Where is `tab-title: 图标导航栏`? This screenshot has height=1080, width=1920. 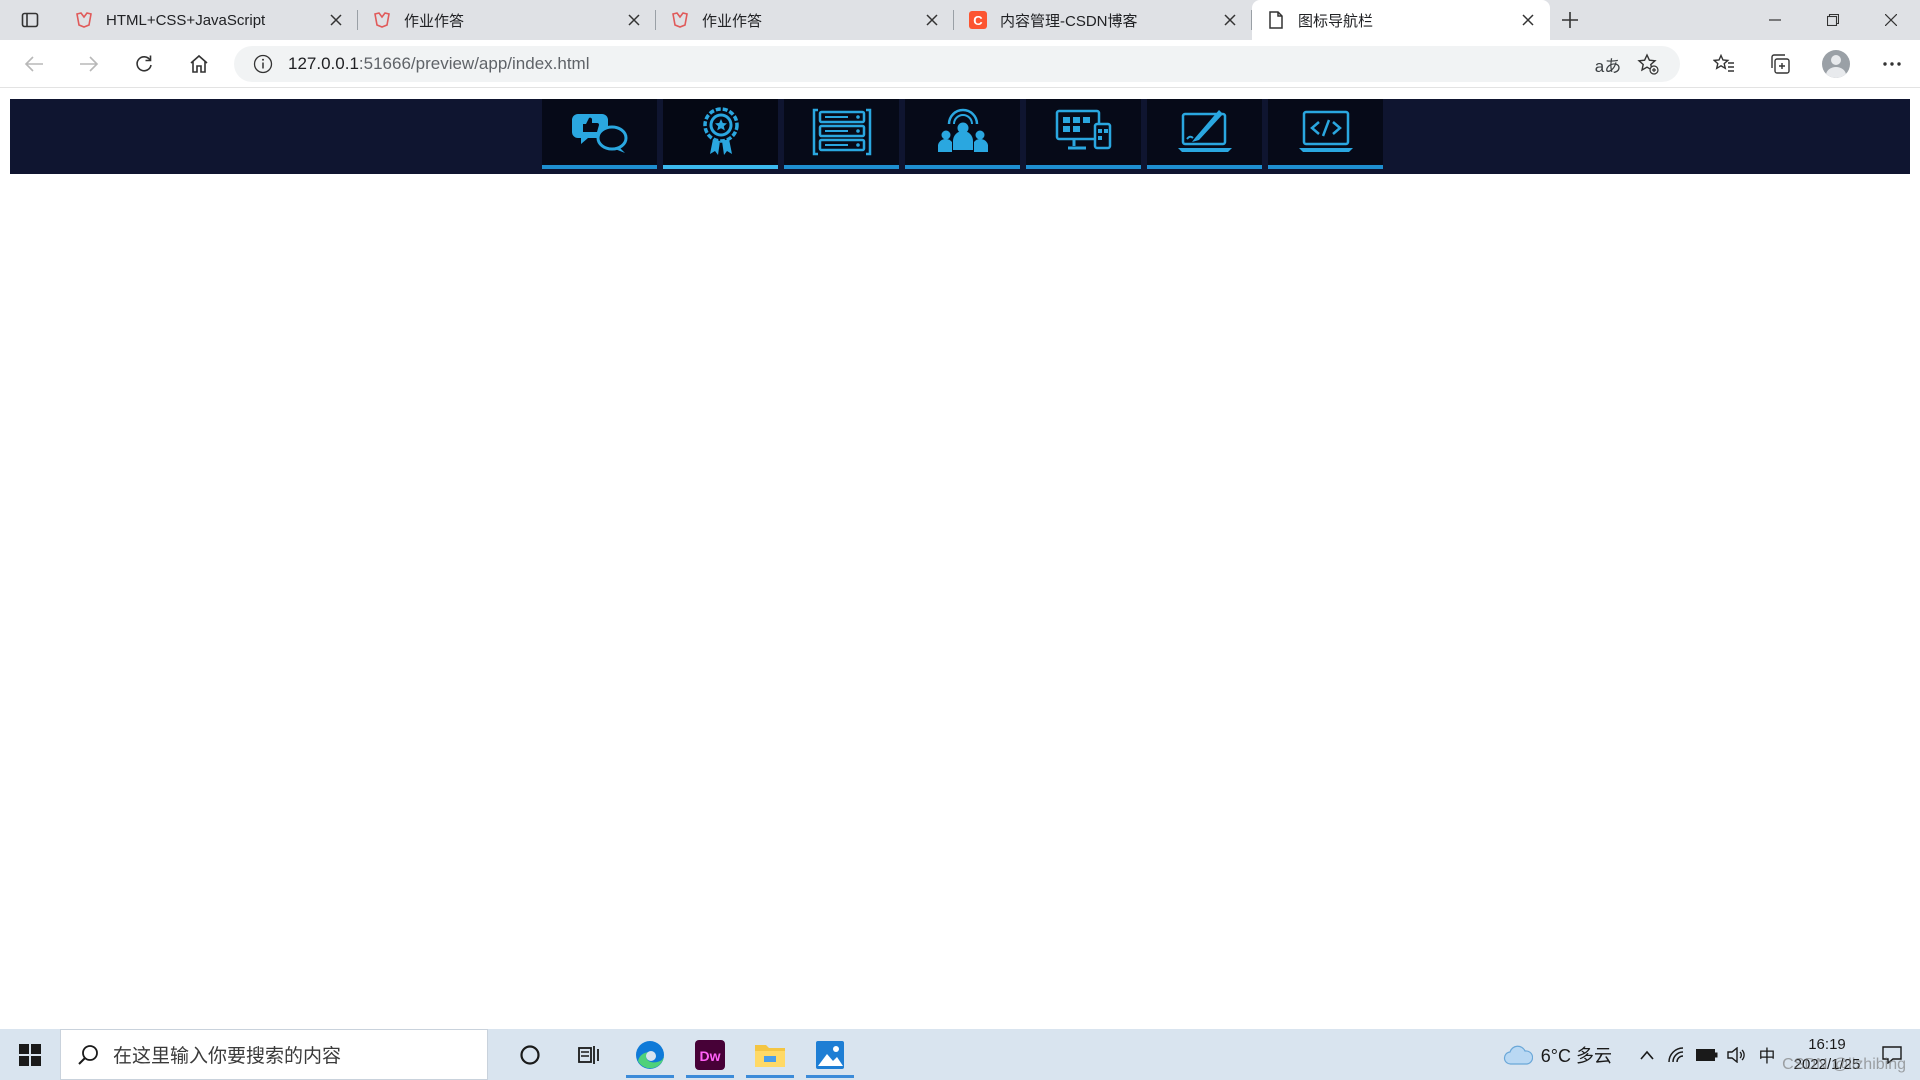
tab-title: 图标导航栏 is located at coordinates (1336, 21).